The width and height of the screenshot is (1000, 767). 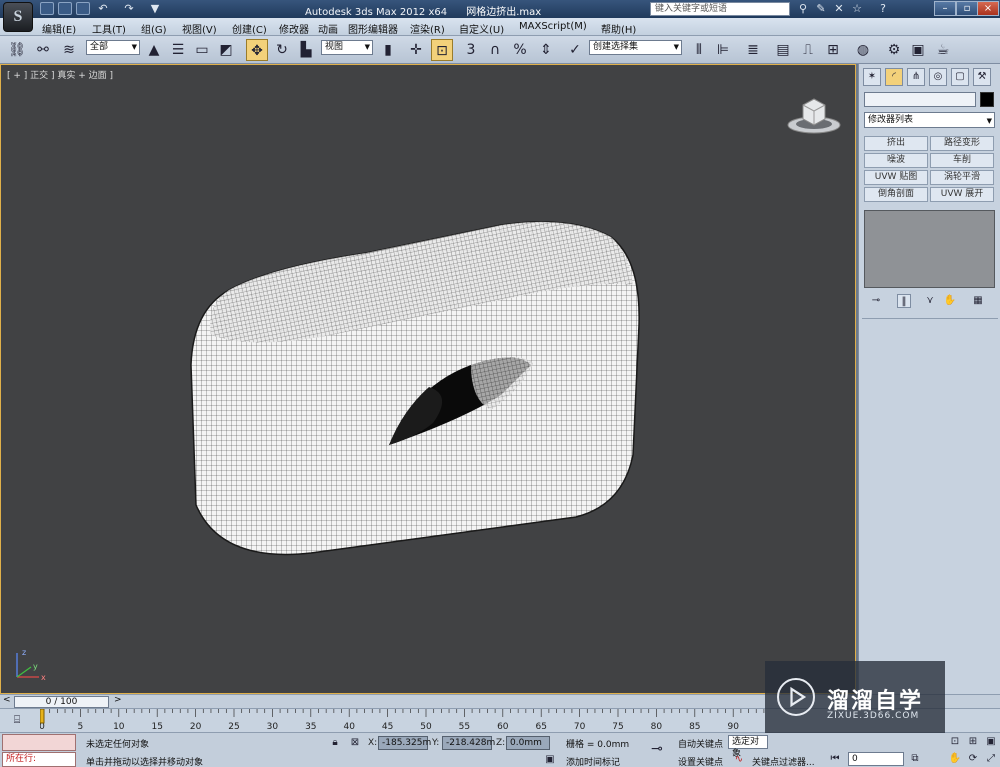 I want to click on rendered-frame-window-icon: ▣, so click(x=918, y=50).